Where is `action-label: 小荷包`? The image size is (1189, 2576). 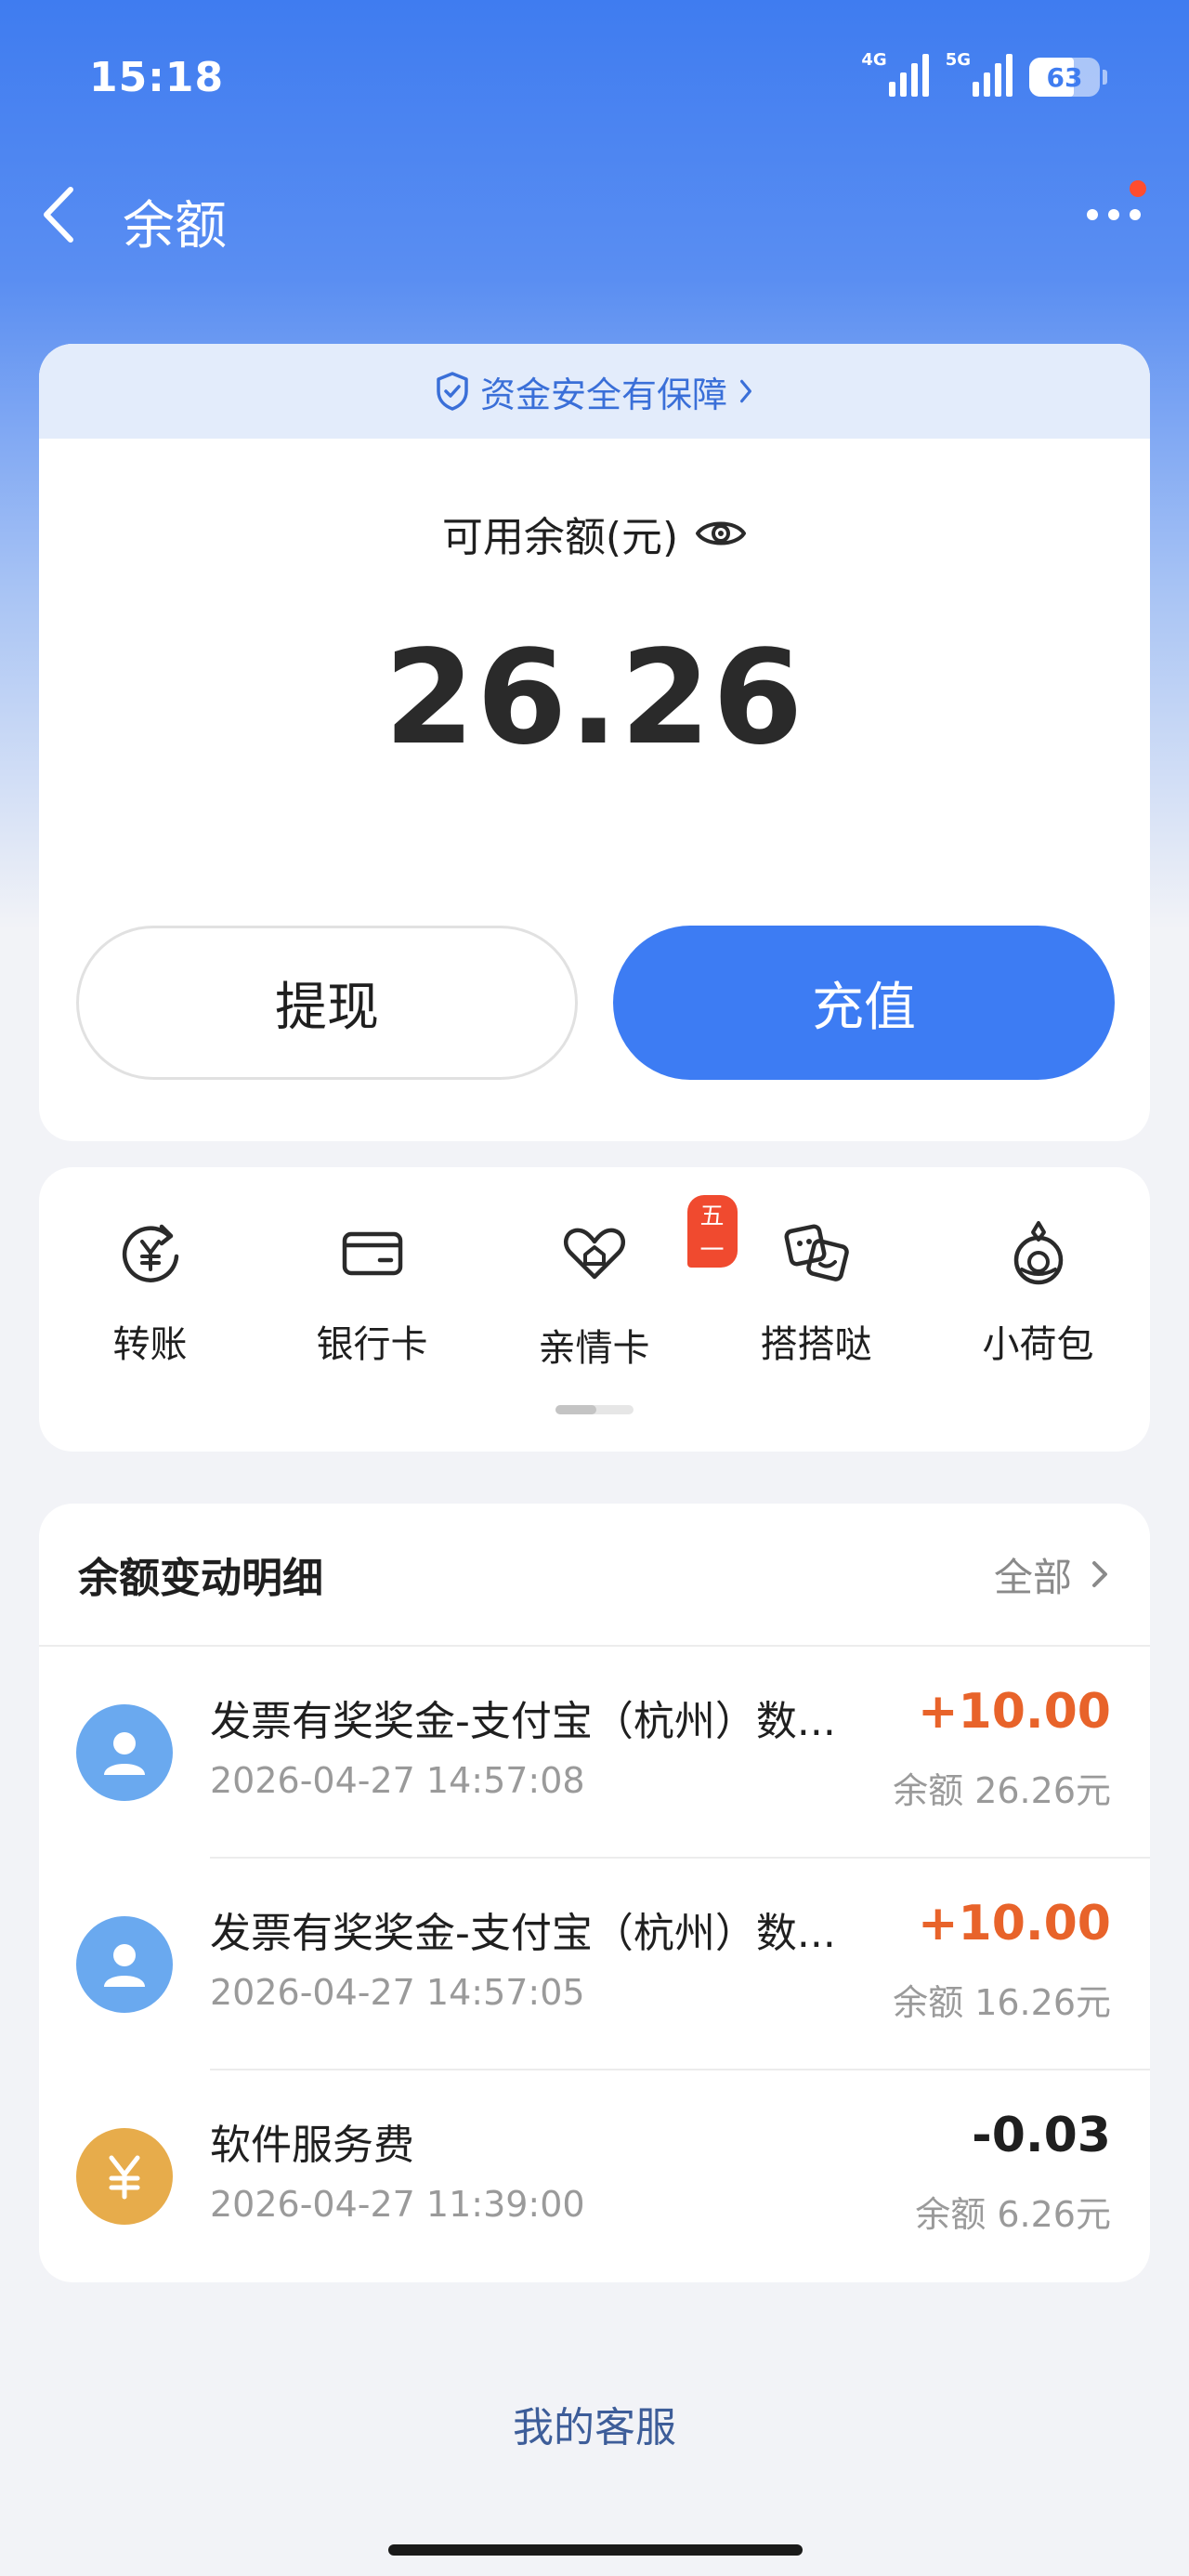 action-label: 小荷包 is located at coordinates (1038, 1344).